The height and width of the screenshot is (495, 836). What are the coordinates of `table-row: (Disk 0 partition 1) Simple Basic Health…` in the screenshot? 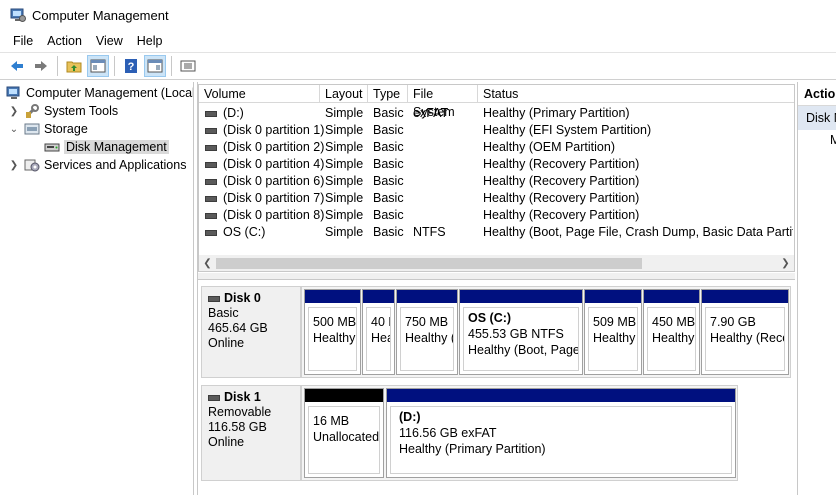 It's located at (496, 130).